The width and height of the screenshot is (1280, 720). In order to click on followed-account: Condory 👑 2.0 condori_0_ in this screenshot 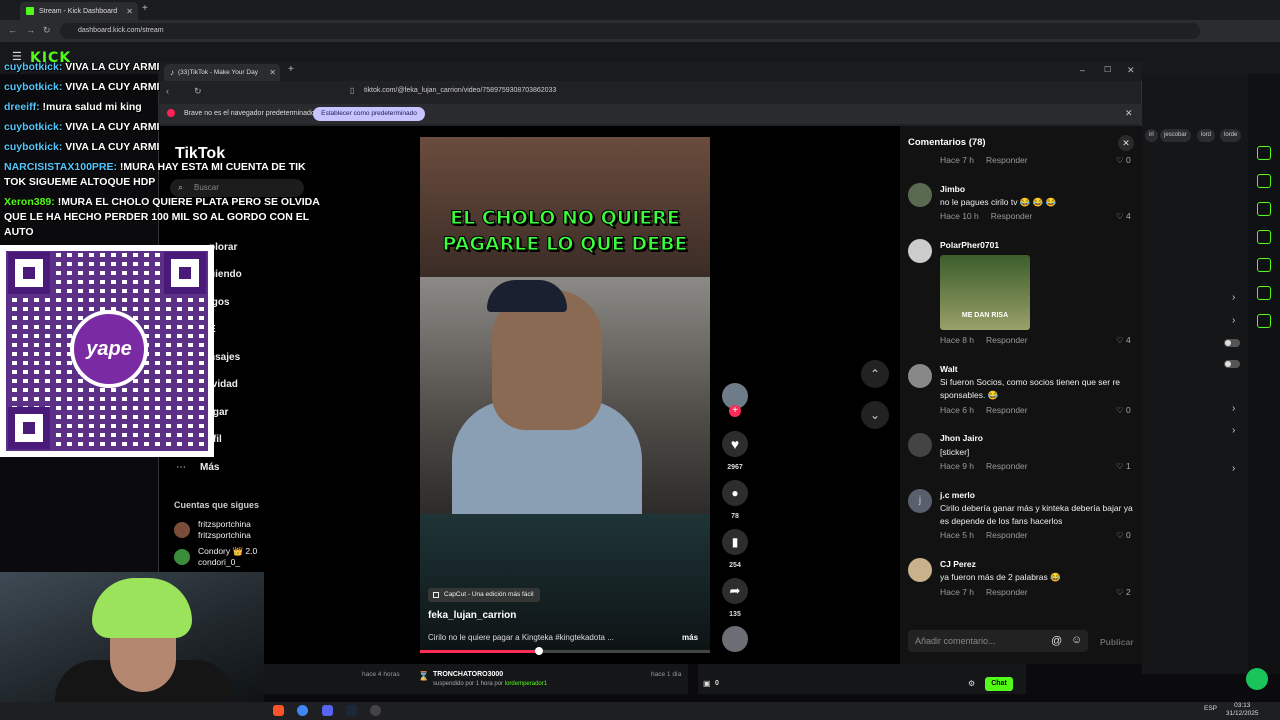, I will do `click(227, 557)`.